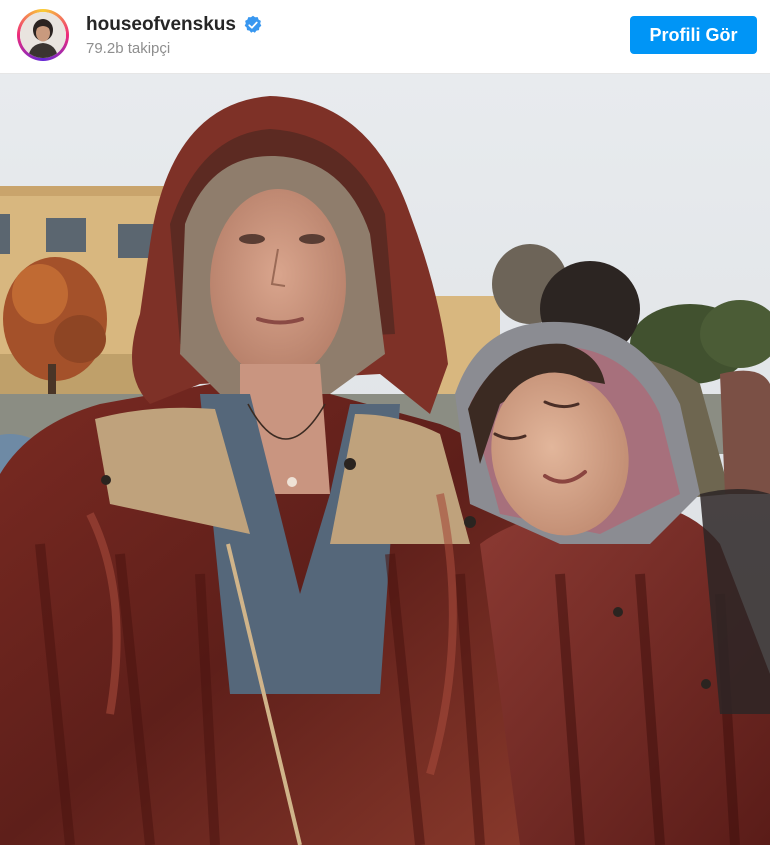  I want to click on avatar, so click(43, 35).